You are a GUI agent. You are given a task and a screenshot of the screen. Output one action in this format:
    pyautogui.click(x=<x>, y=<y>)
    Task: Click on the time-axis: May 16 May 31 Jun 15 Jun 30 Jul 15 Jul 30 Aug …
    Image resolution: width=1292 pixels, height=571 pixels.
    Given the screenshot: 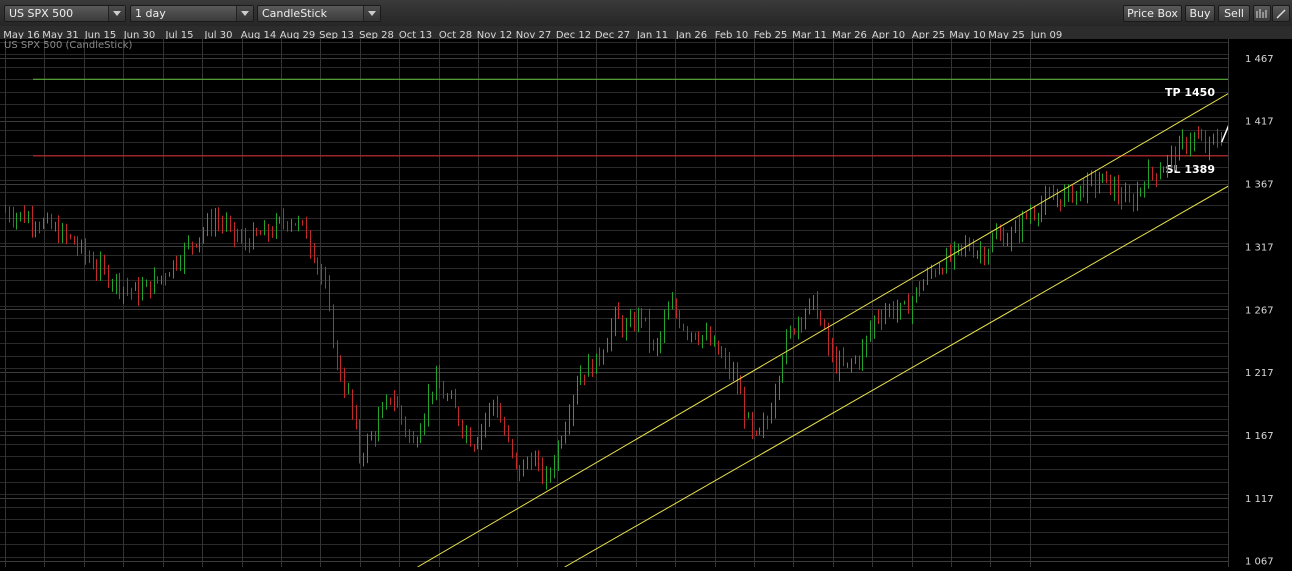 What is the action you would take?
    pyautogui.click(x=646, y=33)
    